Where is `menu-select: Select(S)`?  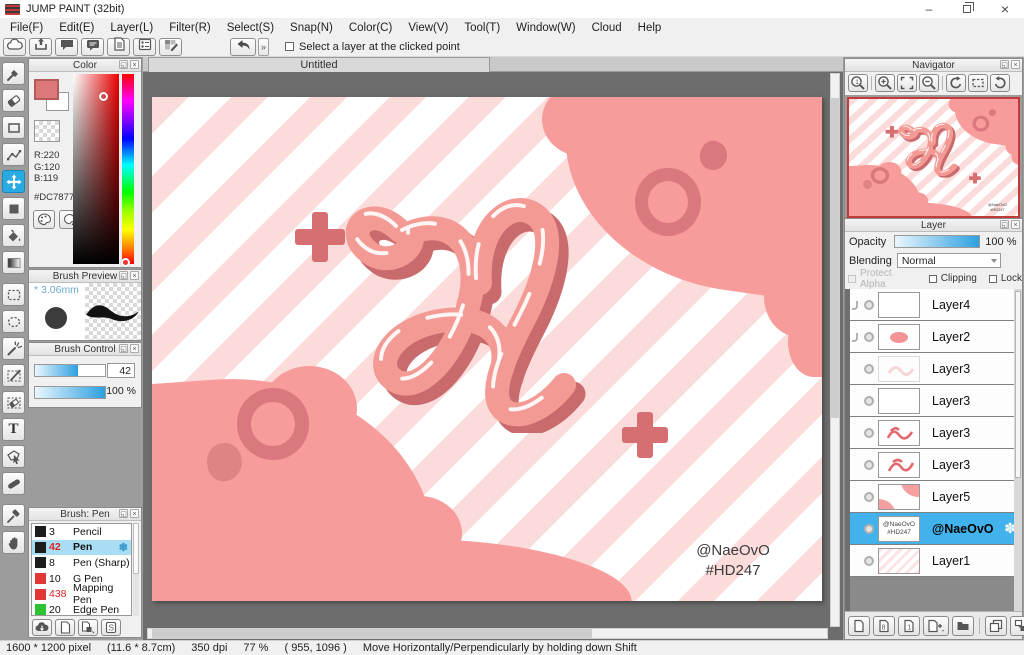
menu-select: Select(S) is located at coordinates (250, 27).